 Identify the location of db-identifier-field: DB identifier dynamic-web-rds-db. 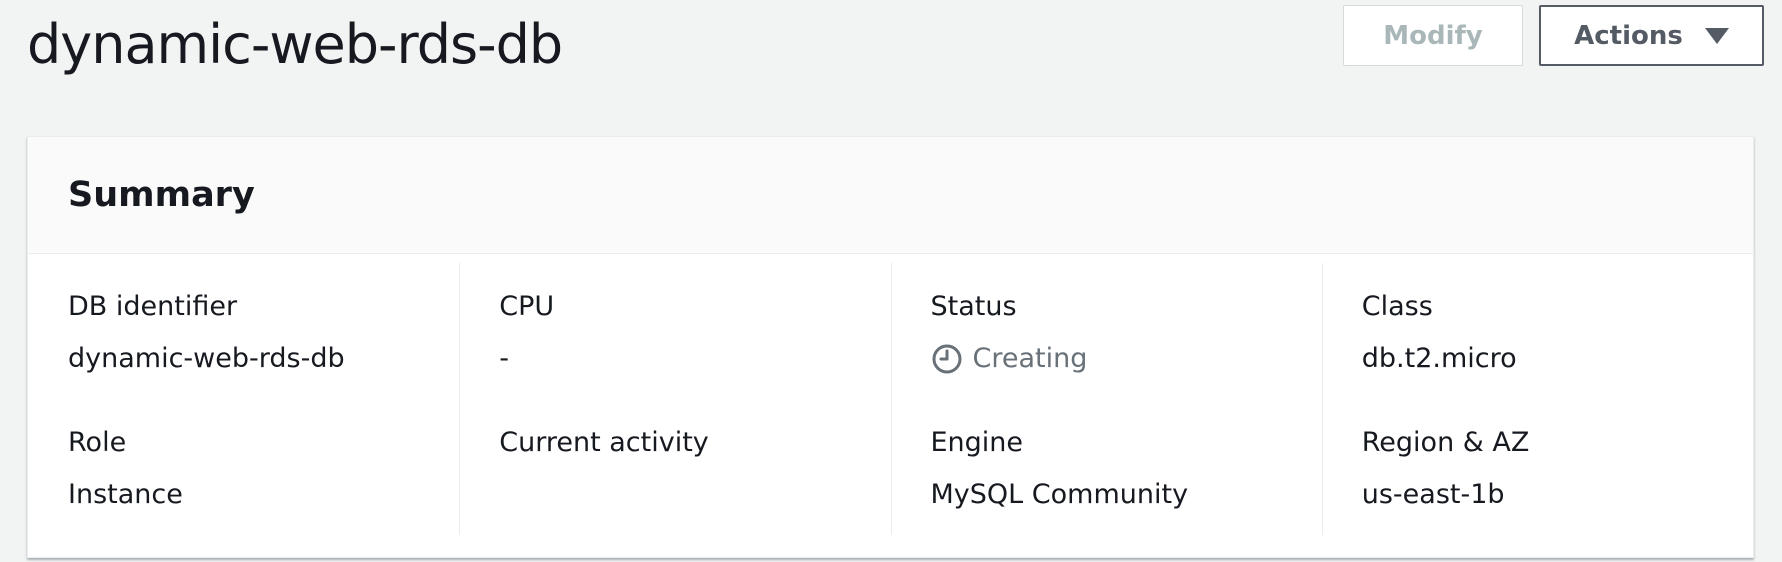
(258, 333).